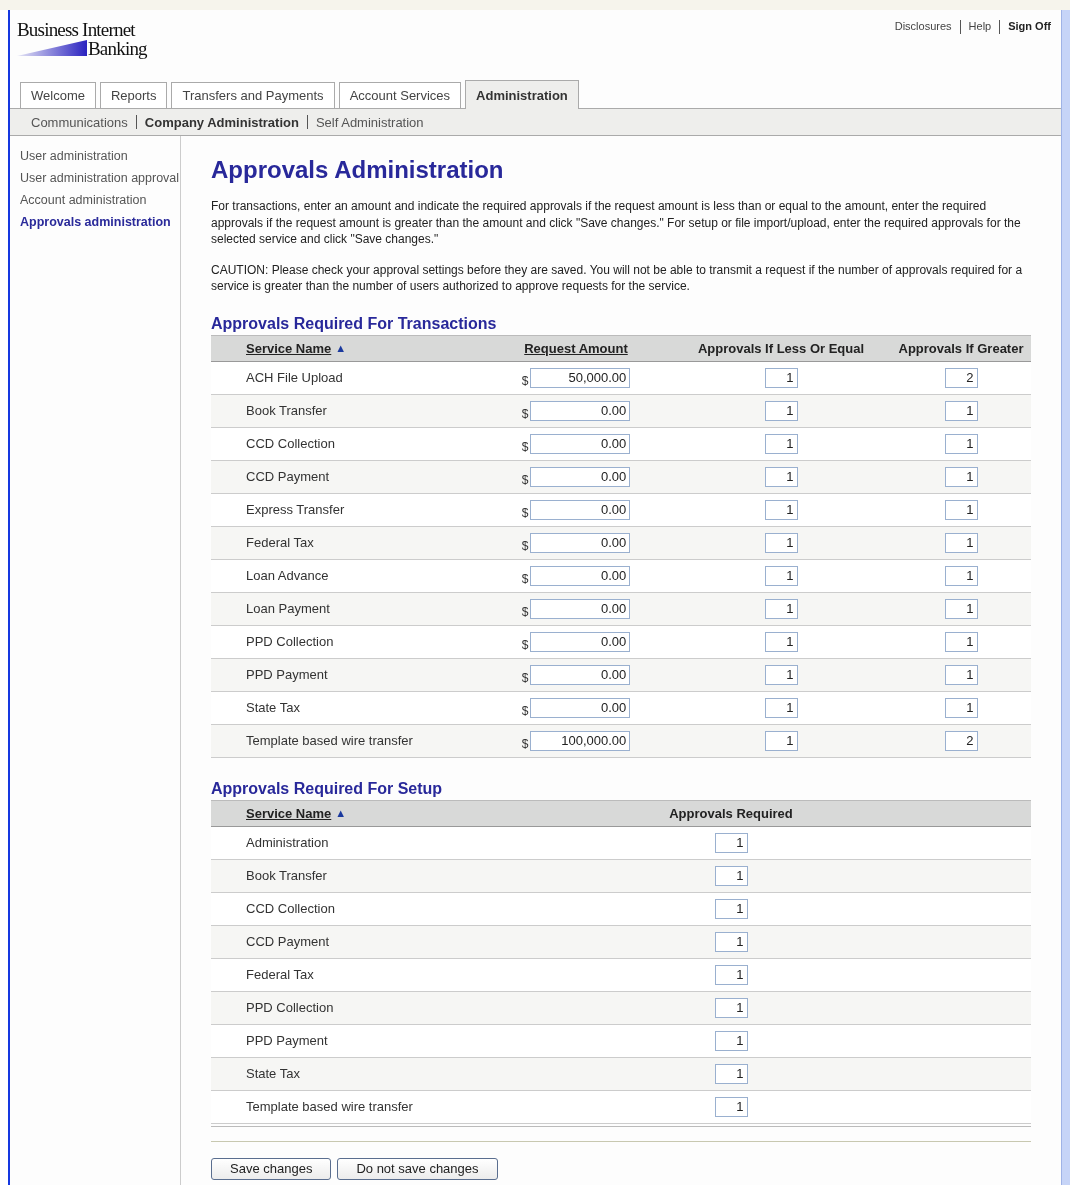  I want to click on service-name: Book Transfer, so click(286, 410).